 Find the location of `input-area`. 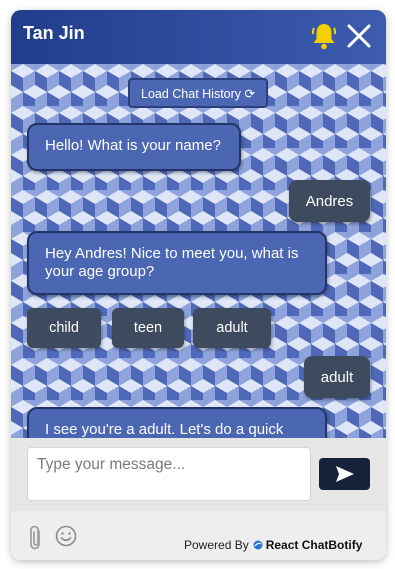

input-area is located at coordinates (198, 474).